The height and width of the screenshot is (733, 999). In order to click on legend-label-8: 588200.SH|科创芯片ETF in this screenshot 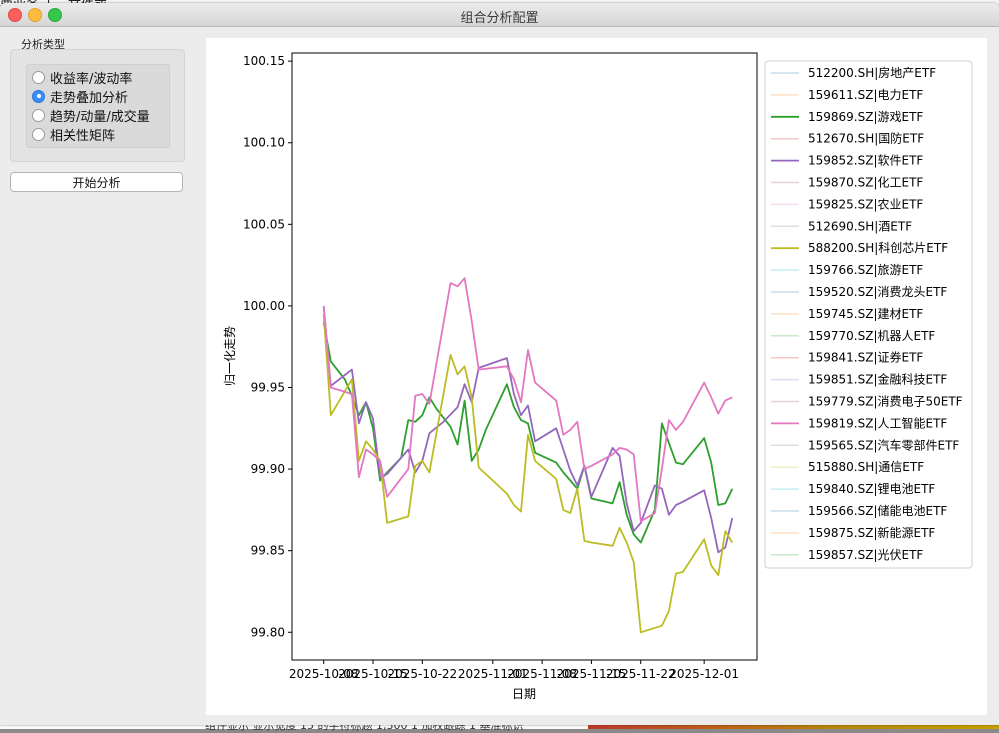, I will do `click(878, 248)`.